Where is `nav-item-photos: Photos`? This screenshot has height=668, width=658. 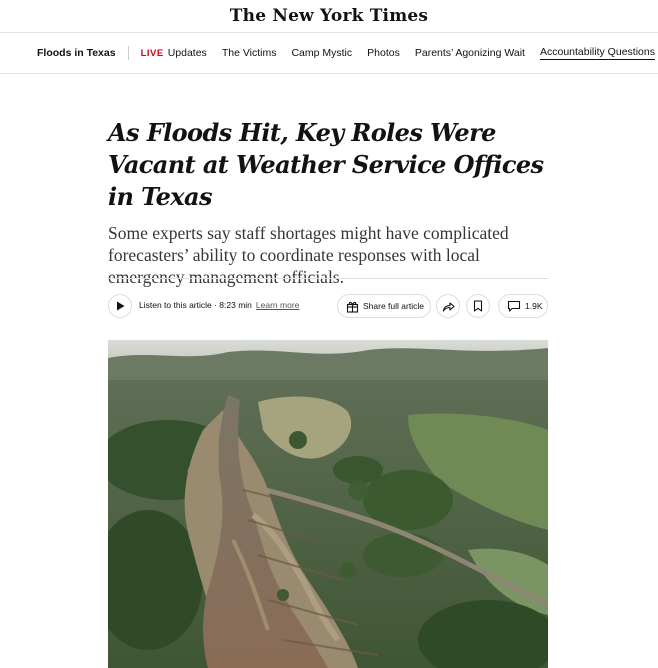
nav-item-photos: Photos is located at coordinates (383, 53).